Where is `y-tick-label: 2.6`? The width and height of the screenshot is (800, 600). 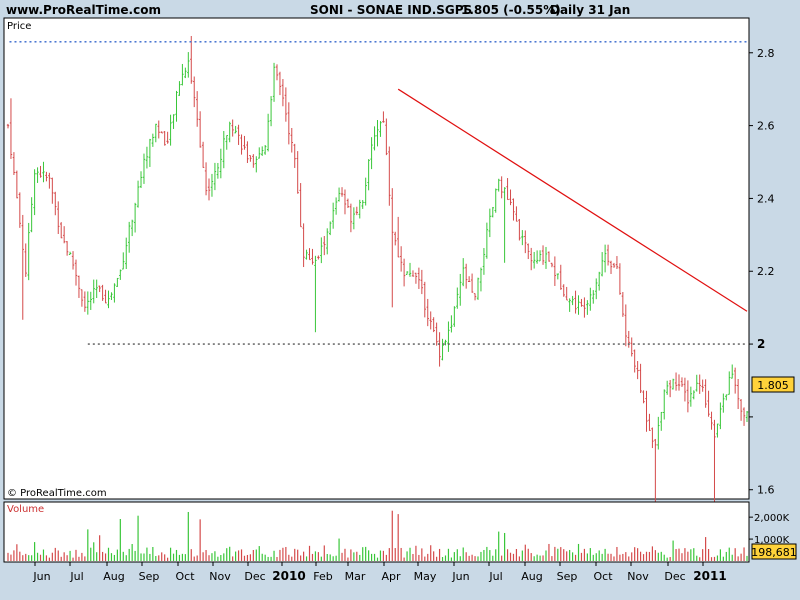 y-tick-label: 2.6 is located at coordinates (766, 126).